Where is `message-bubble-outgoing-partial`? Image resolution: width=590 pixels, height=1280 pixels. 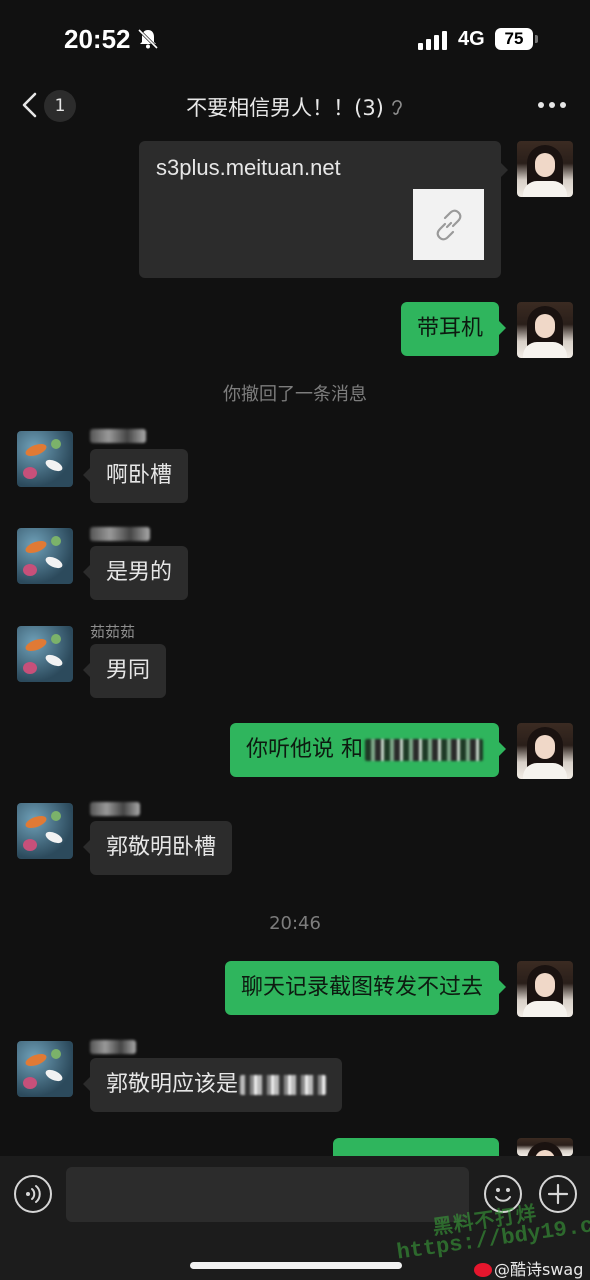
message-bubble-outgoing-partial is located at coordinates (419, 1154).